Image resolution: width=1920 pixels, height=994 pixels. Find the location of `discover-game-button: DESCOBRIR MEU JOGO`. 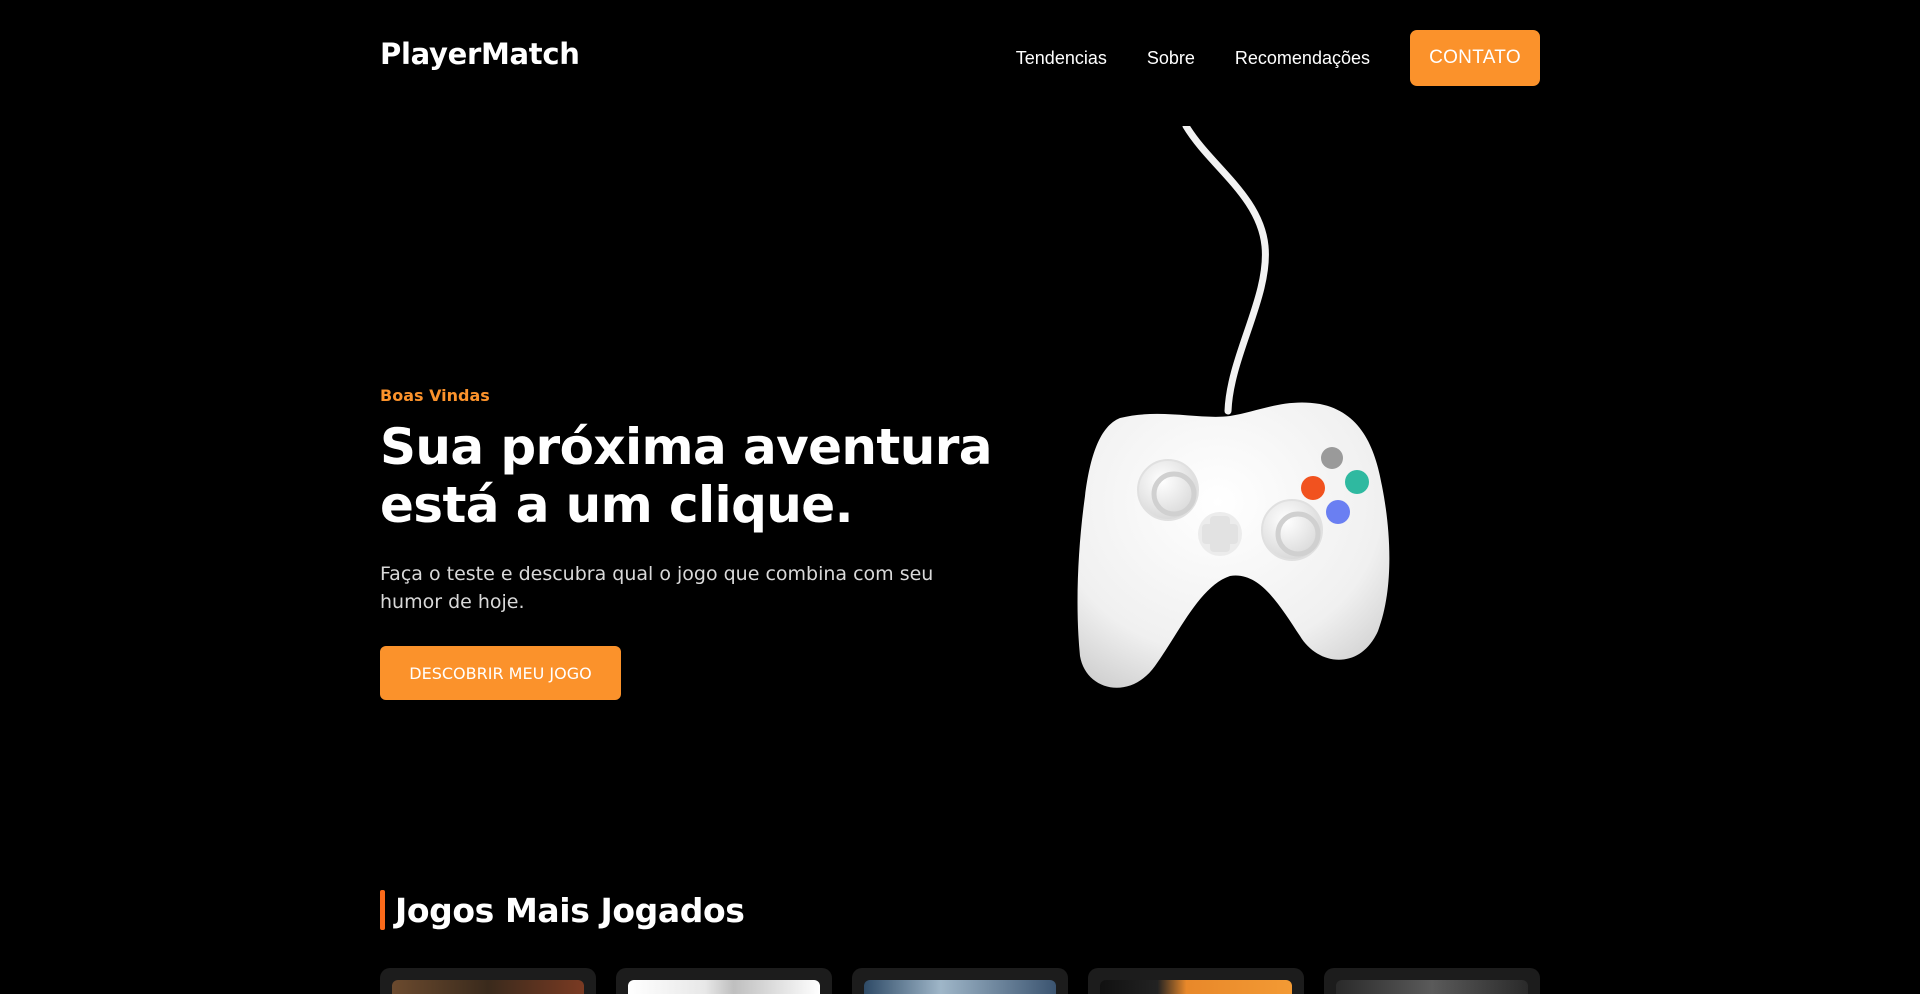

discover-game-button: DESCOBRIR MEU JOGO is located at coordinates (500, 673).